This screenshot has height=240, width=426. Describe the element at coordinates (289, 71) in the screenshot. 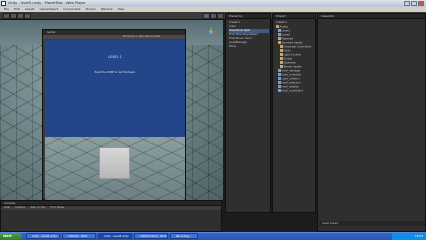

I see `project-item: level_manager` at that location.